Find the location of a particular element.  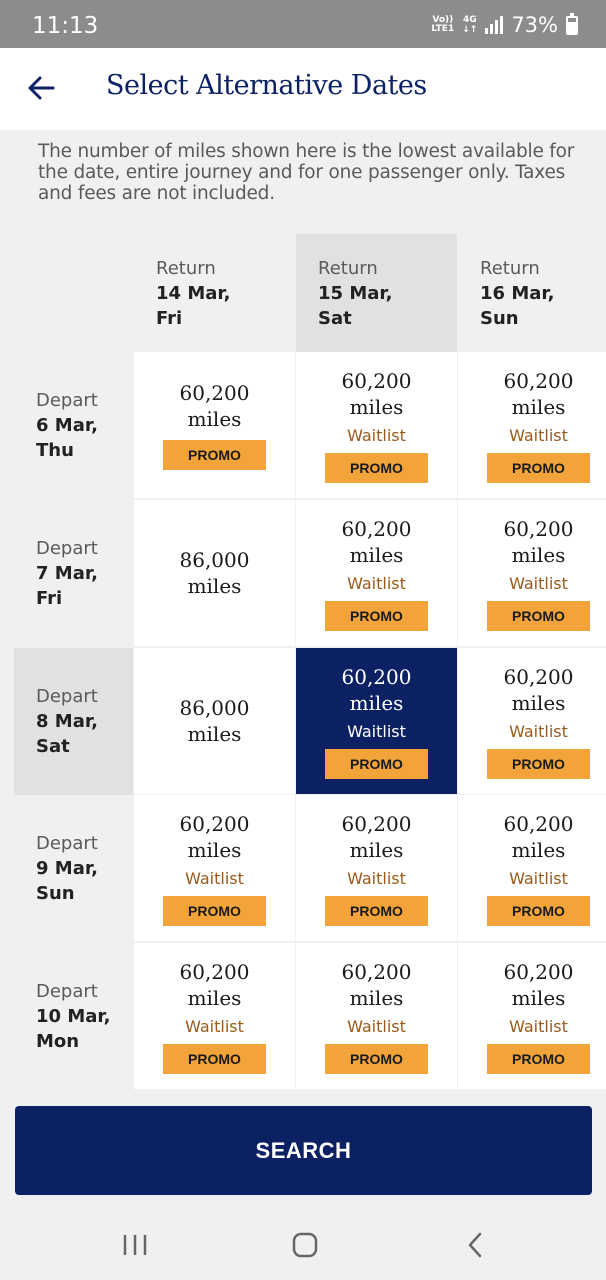

row-header: Depart 8 Mar, Sat is located at coordinates (73, 721).